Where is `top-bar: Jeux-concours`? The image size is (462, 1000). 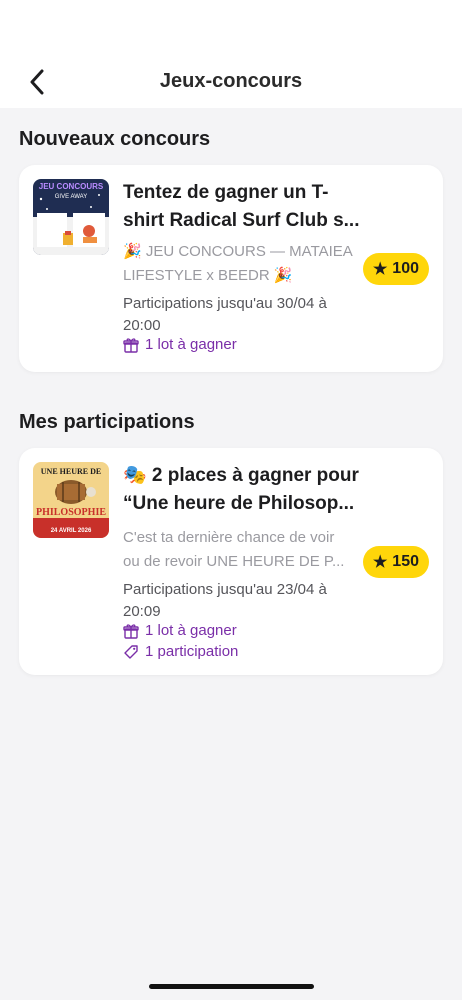
top-bar: Jeux-concours is located at coordinates (231, 54).